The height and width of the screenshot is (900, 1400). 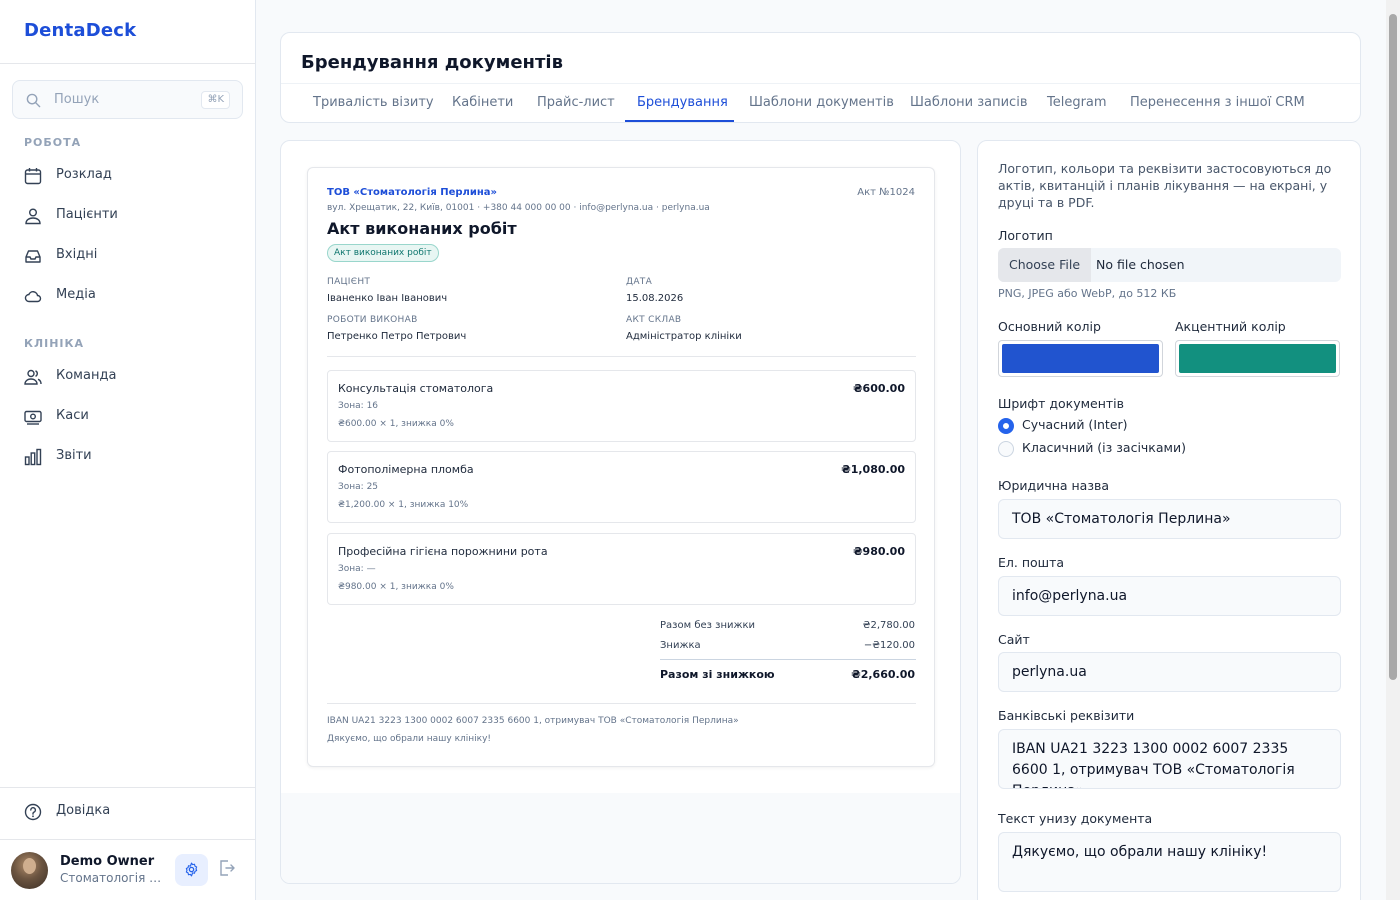 I want to click on primary-color-picker, so click(x=1080, y=358).